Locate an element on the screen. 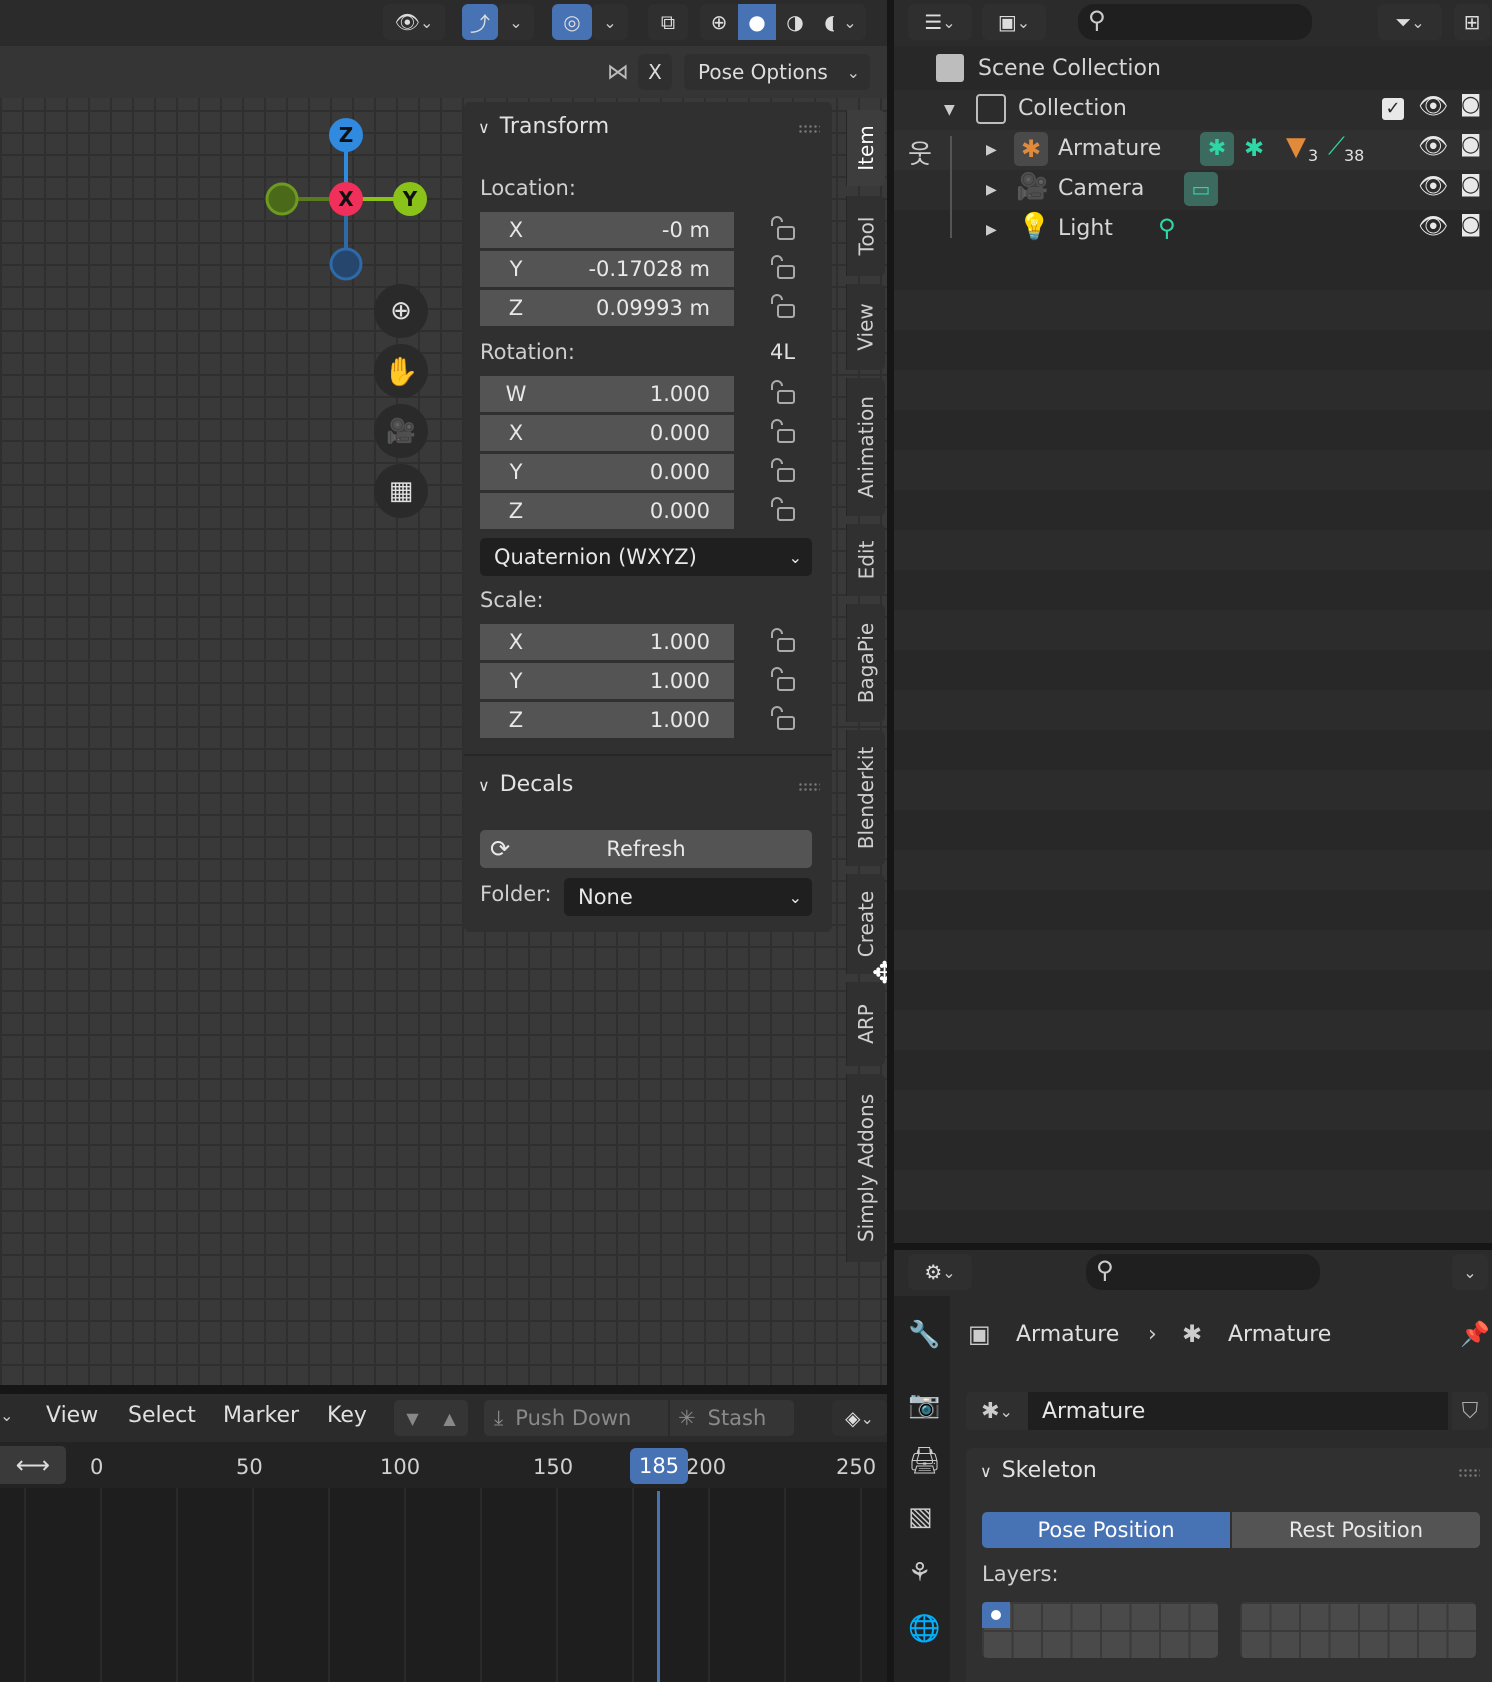 The image size is (1492, 1682). properties-search-input: ⚲ is located at coordinates (1203, 1272).